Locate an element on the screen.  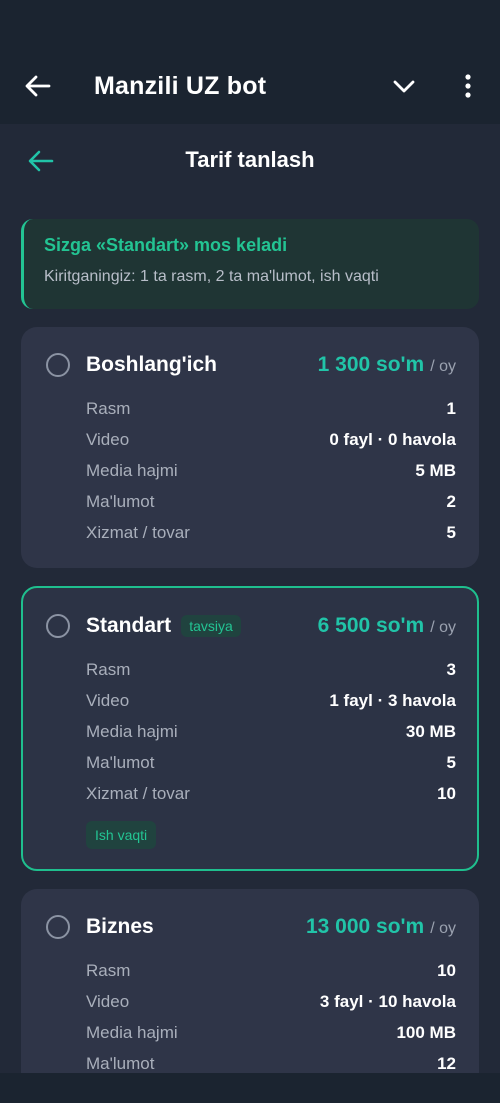
suggestion-title: Sizga «Standart» mos keladi is located at coordinates (166, 245).